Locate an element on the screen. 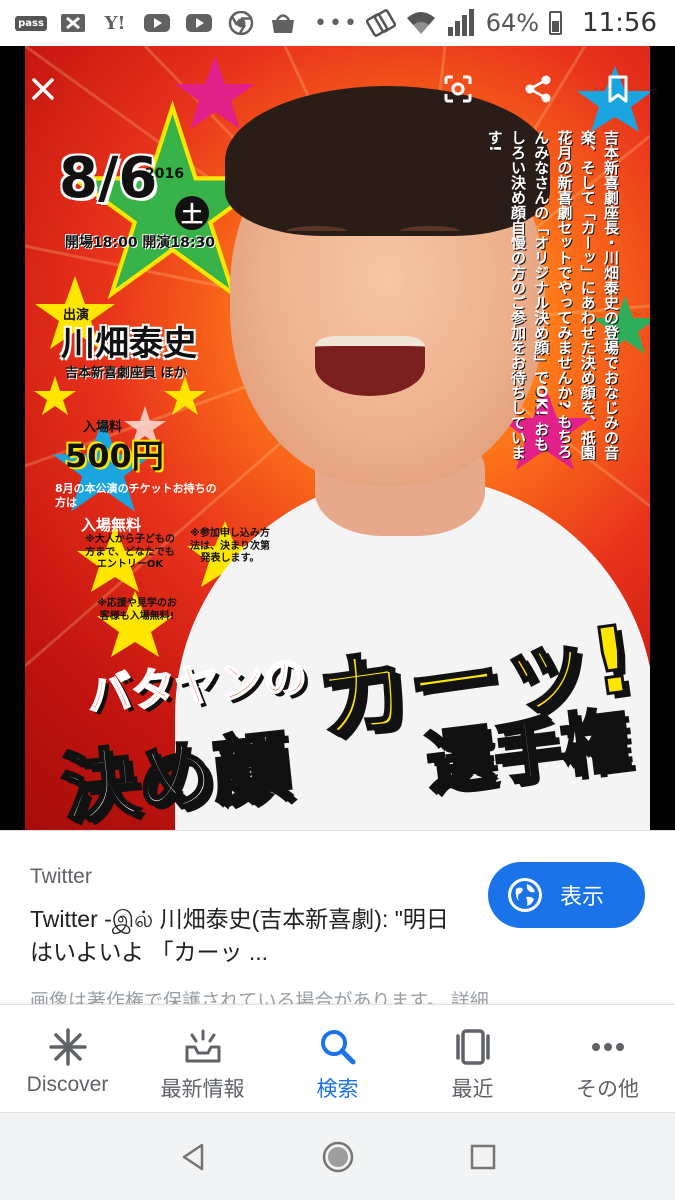  status-bar-system: 64% 11:56 is located at coordinates (511, 23).